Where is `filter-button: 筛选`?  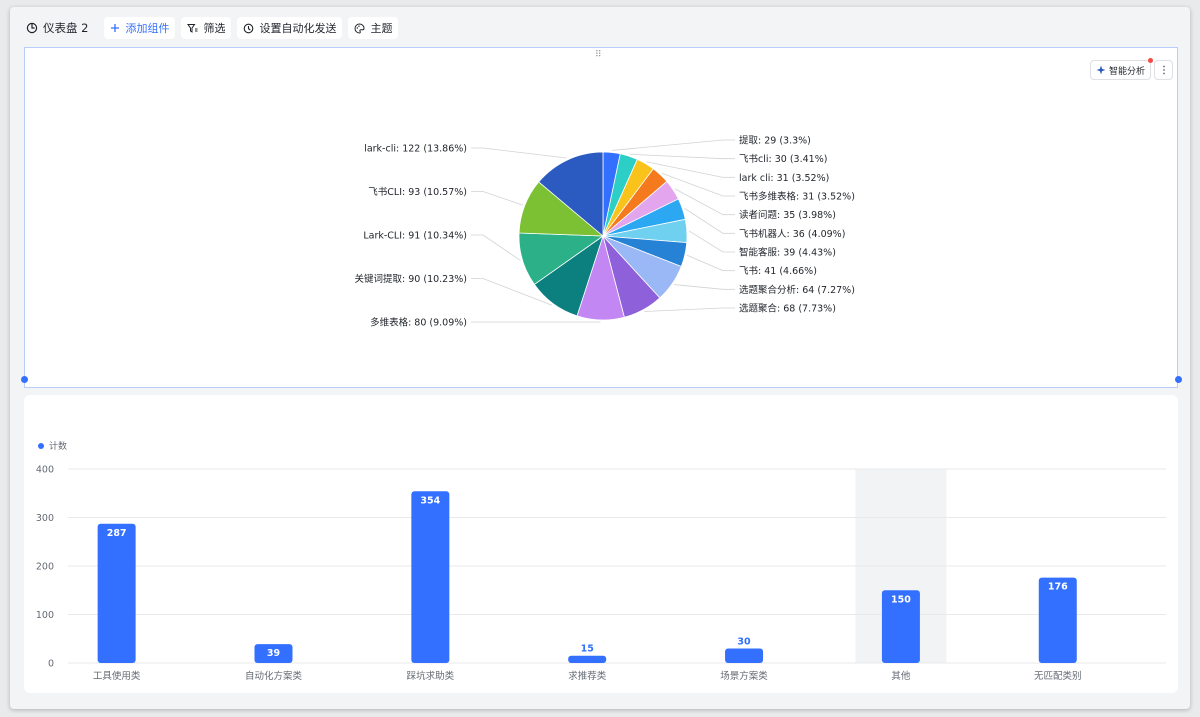 filter-button: 筛选 is located at coordinates (206, 28).